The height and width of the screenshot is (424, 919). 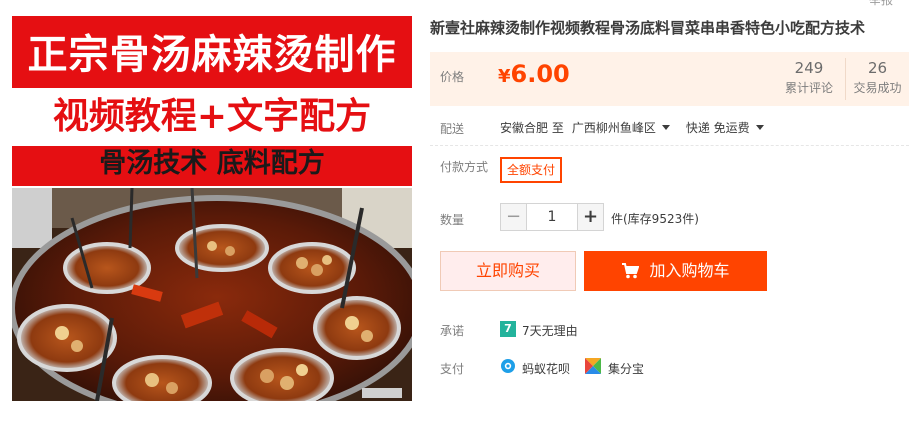 I want to click on delivery-method-select: 快递 免运费, so click(x=725, y=128).